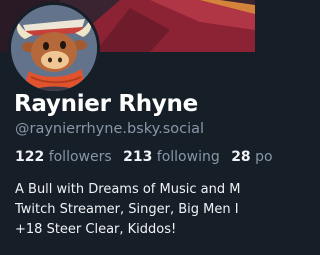 The height and width of the screenshot is (255, 320). I want to click on posts-stat: 28 po, so click(251, 157).